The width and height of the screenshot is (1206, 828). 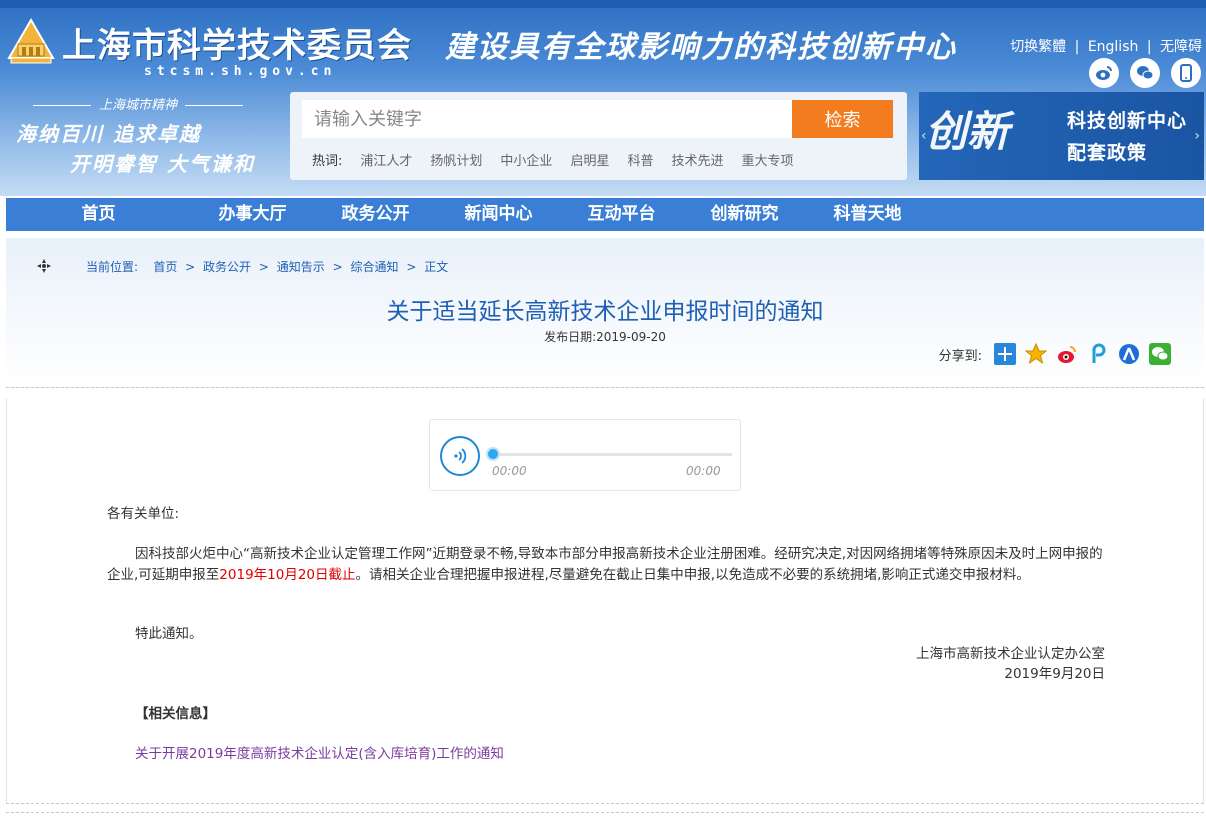 I want to click on language-links: 切换繁體 | English | 无障碍, so click(x=1106, y=46).